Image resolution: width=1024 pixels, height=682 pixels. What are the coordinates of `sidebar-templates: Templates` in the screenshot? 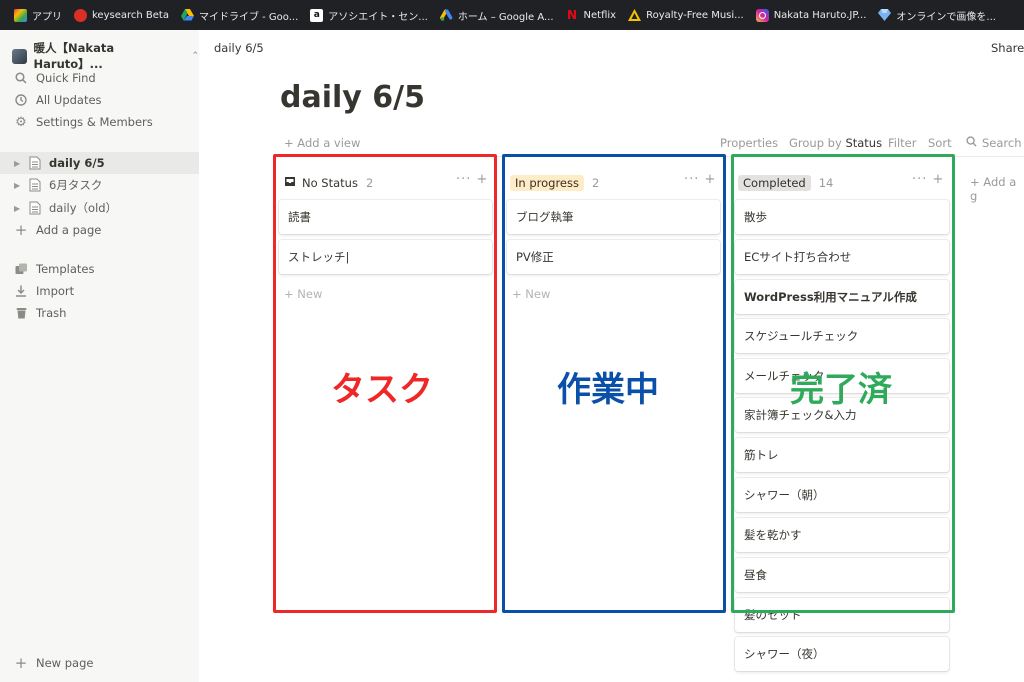 It's located at (99, 269).